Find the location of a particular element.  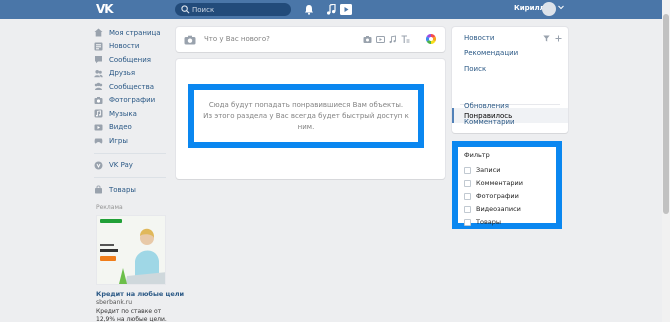

audio-attach-icon is located at coordinates (392, 39).